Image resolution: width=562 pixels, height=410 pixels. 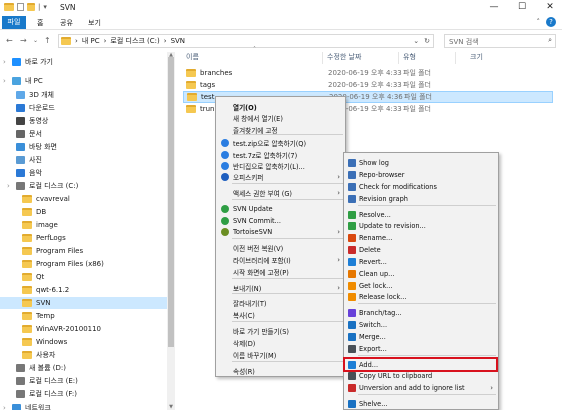 I want to click on scrollbar-thumb, so click(x=171, y=202).